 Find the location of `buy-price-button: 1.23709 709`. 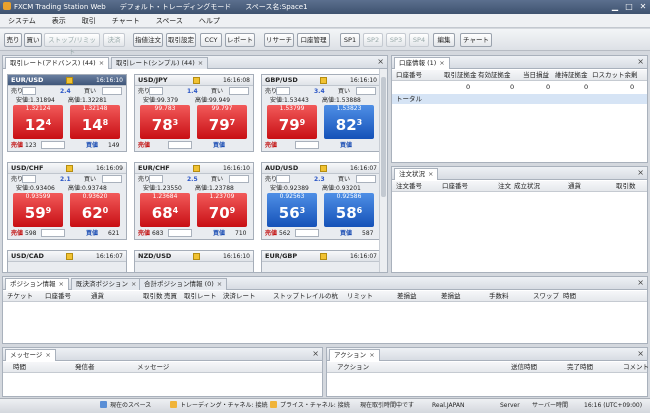

buy-price-button: 1.23709 709 is located at coordinates (222, 210).